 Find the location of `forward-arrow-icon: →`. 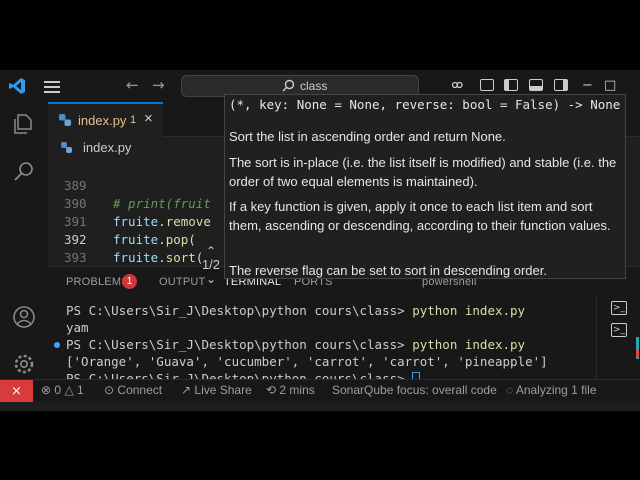

forward-arrow-icon: → is located at coordinates (158, 85).